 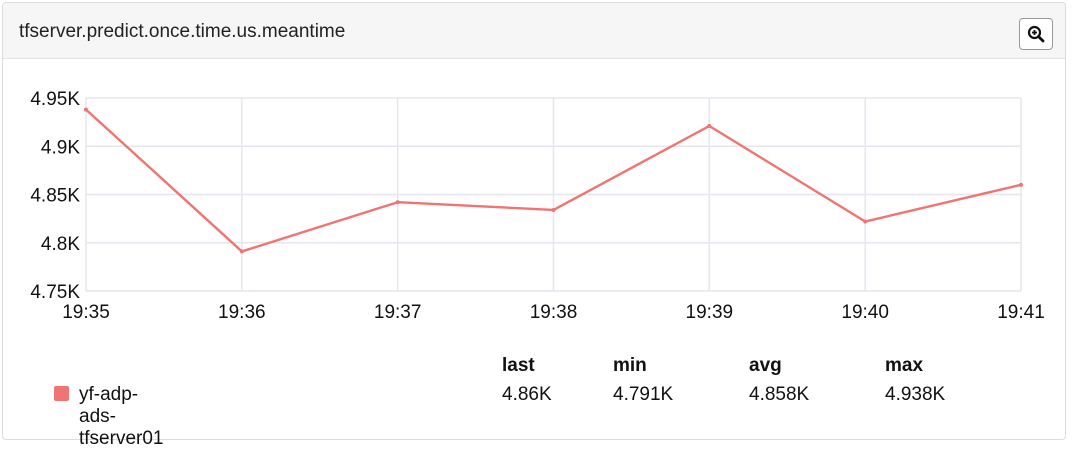 I want to click on legend-header-avg: avg, so click(x=765, y=365).